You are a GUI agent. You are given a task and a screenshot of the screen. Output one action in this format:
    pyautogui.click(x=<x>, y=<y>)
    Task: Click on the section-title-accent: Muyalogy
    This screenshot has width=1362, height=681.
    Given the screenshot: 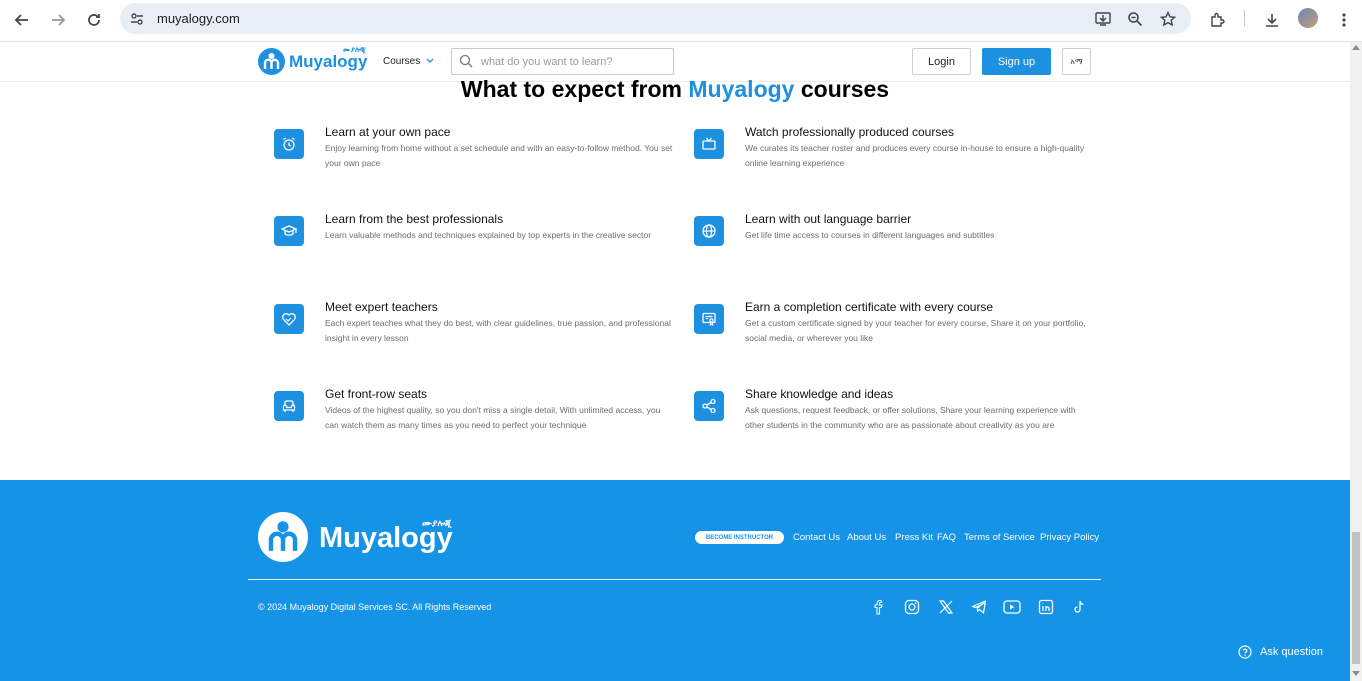 What is the action you would take?
    pyautogui.click(x=741, y=89)
    